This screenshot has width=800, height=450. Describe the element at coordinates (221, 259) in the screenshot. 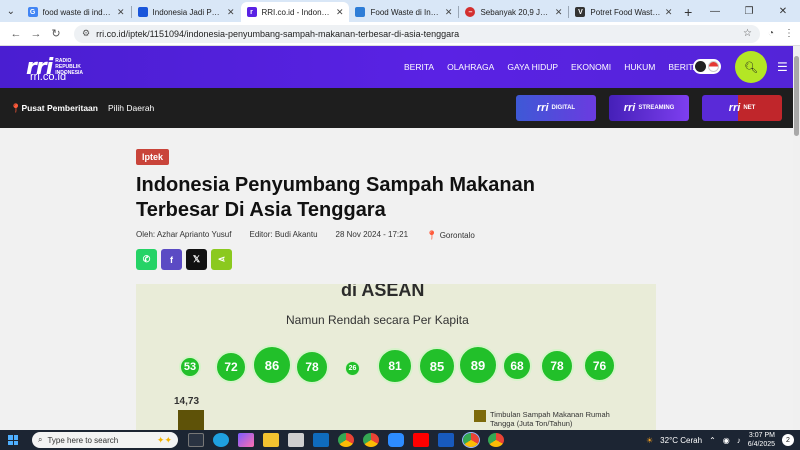

I see `share-icon: ⋖` at that location.